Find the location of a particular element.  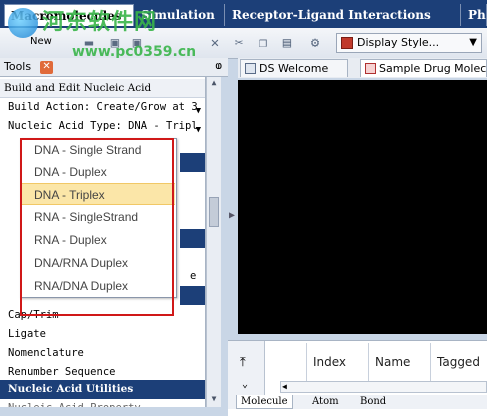

option-rna-duplex: RNA - Duplex is located at coordinates (98, 240).